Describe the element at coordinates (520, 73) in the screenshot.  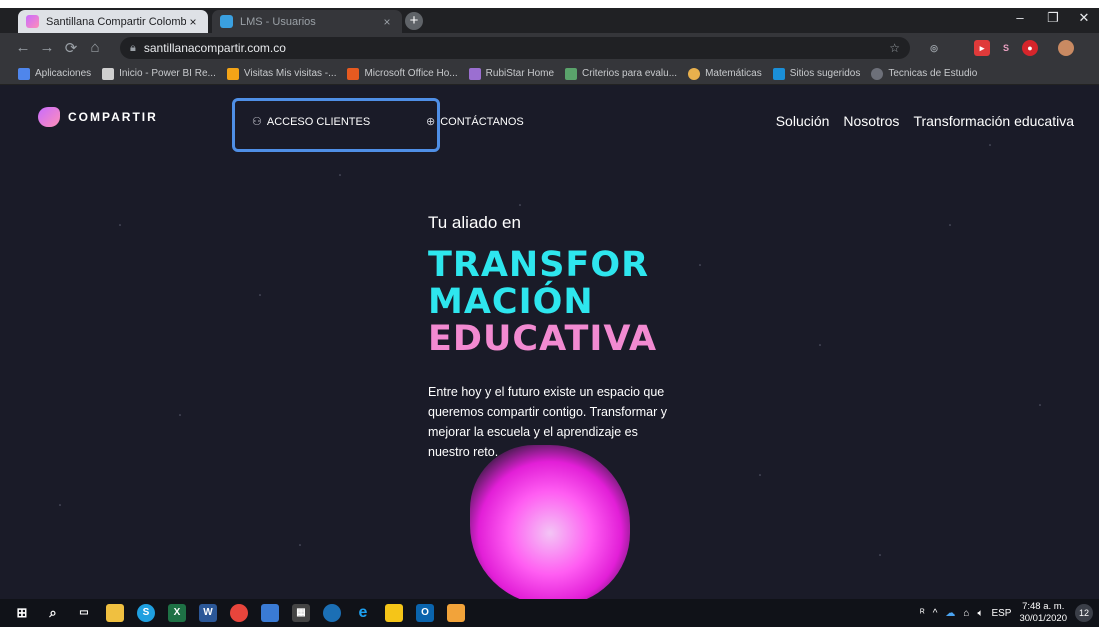
I see `bookmark-label: RubiStar Home` at that location.